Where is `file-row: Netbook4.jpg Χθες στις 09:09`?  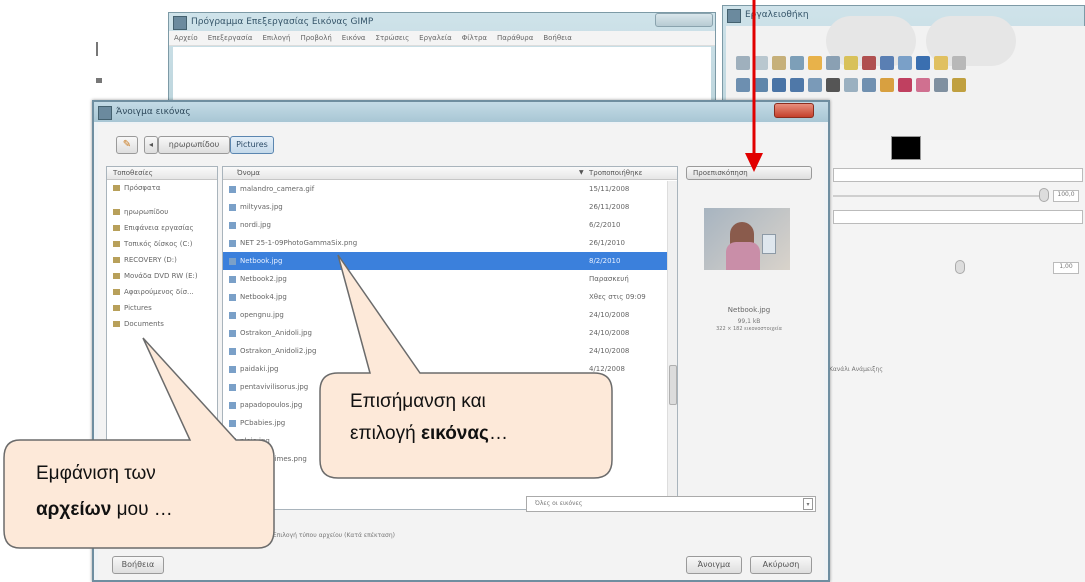 file-row: Netbook4.jpg Χθες στις 09:09 is located at coordinates (450, 297).